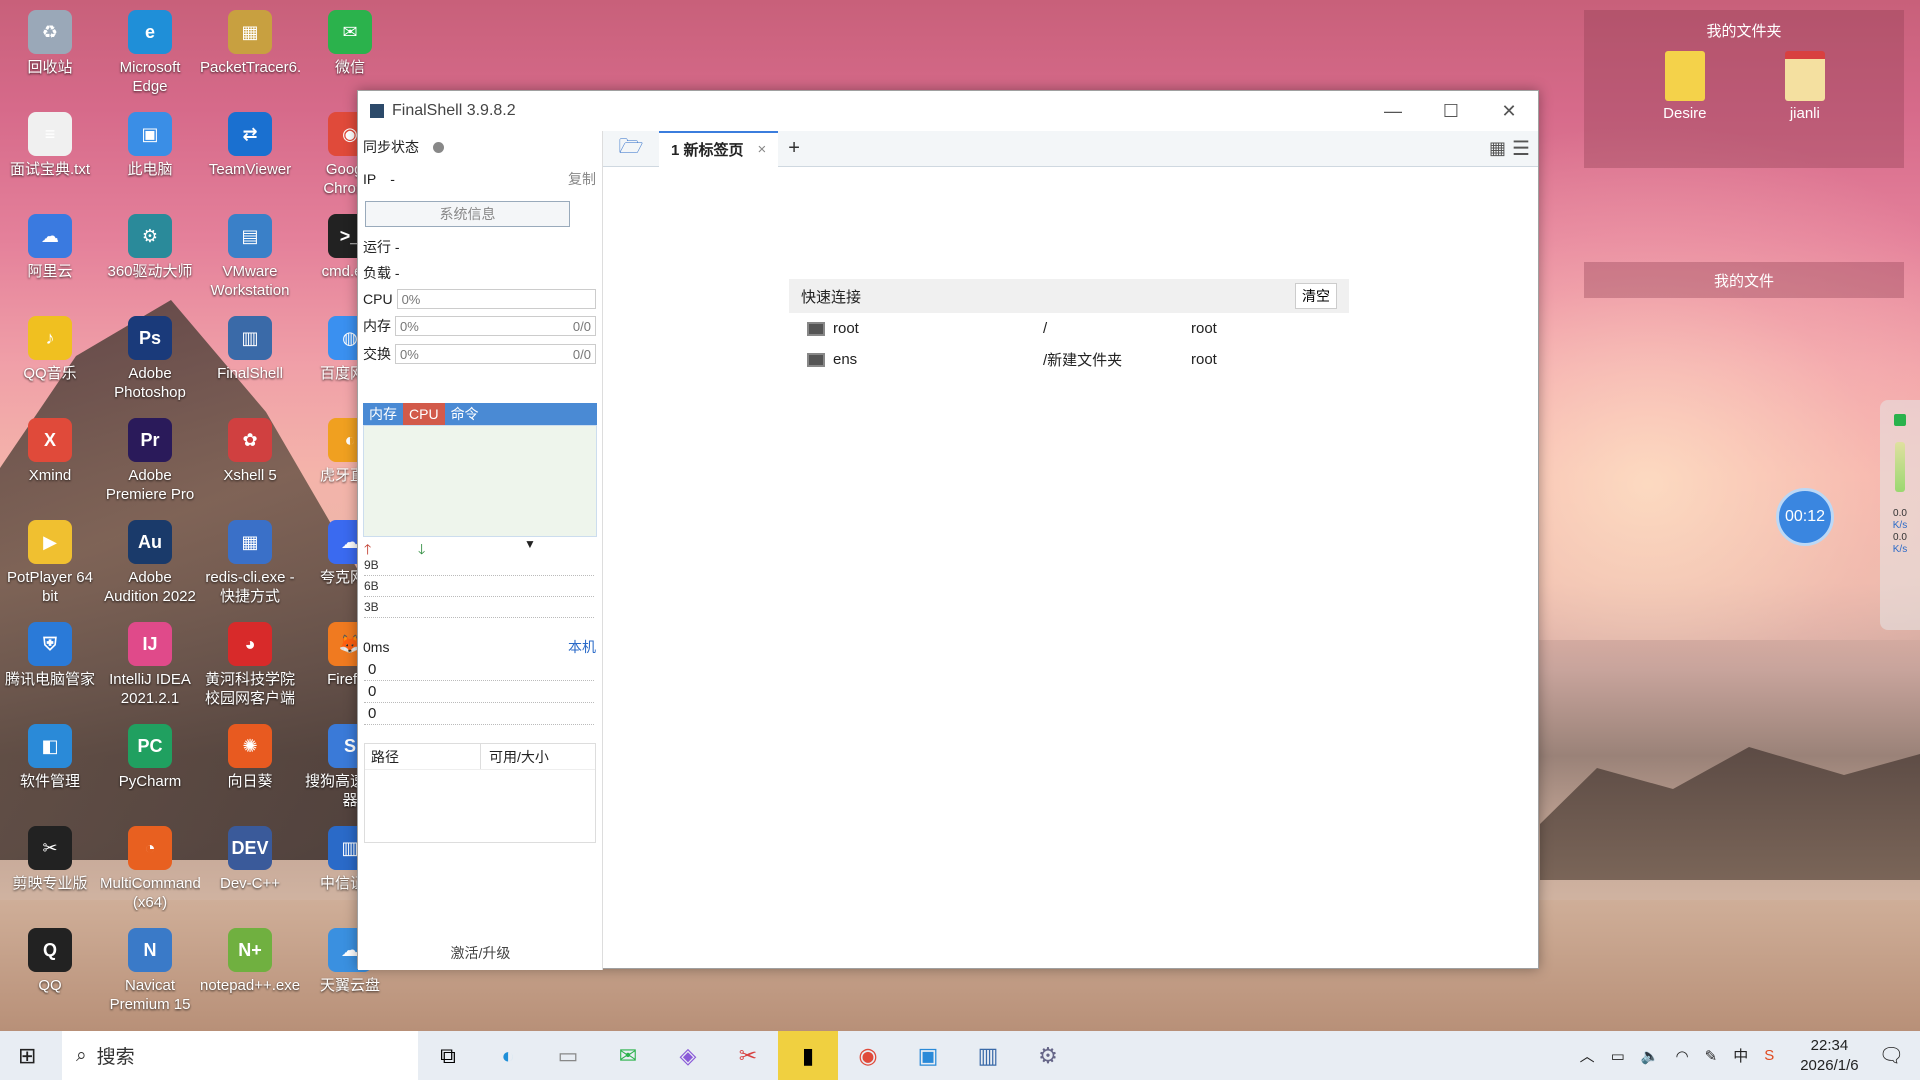 Image resolution: width=1920 pixels, height=1080 pixels. Describe the element at coordinates (495, 354) in the screenshot. I see `swap-bar: 0% 0/0` at that location.